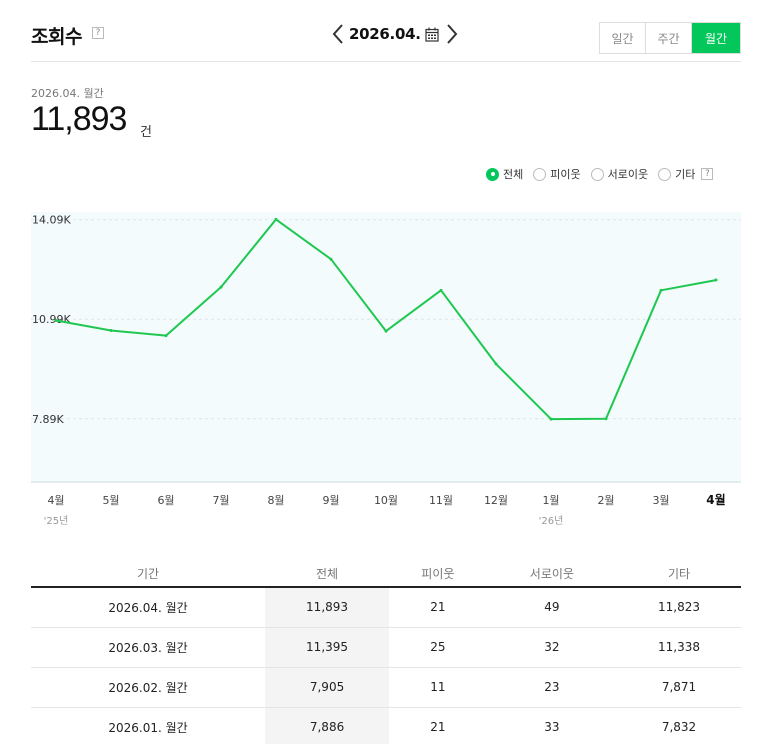  What do you see at coordinates (550, 500) in the screenshot?
I see `x-tick-label: 1월` at bounding box center [550, 500].